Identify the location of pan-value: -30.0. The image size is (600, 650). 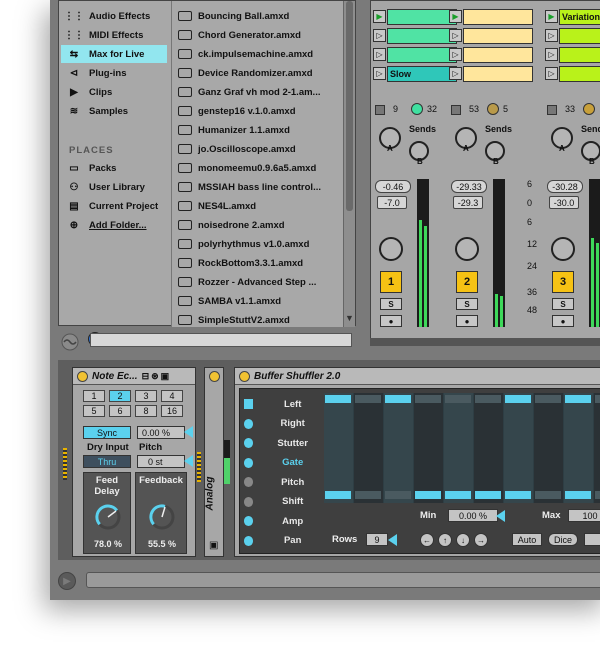
(564, 202).